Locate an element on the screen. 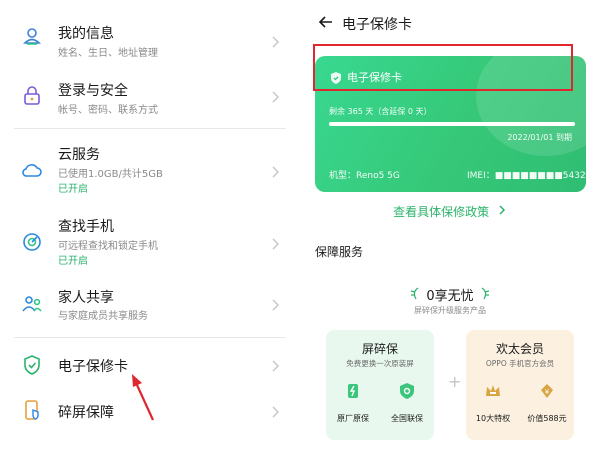  item-subtitle: 已使用1.0GB/共计5GB is located at coordinates (110, 174).